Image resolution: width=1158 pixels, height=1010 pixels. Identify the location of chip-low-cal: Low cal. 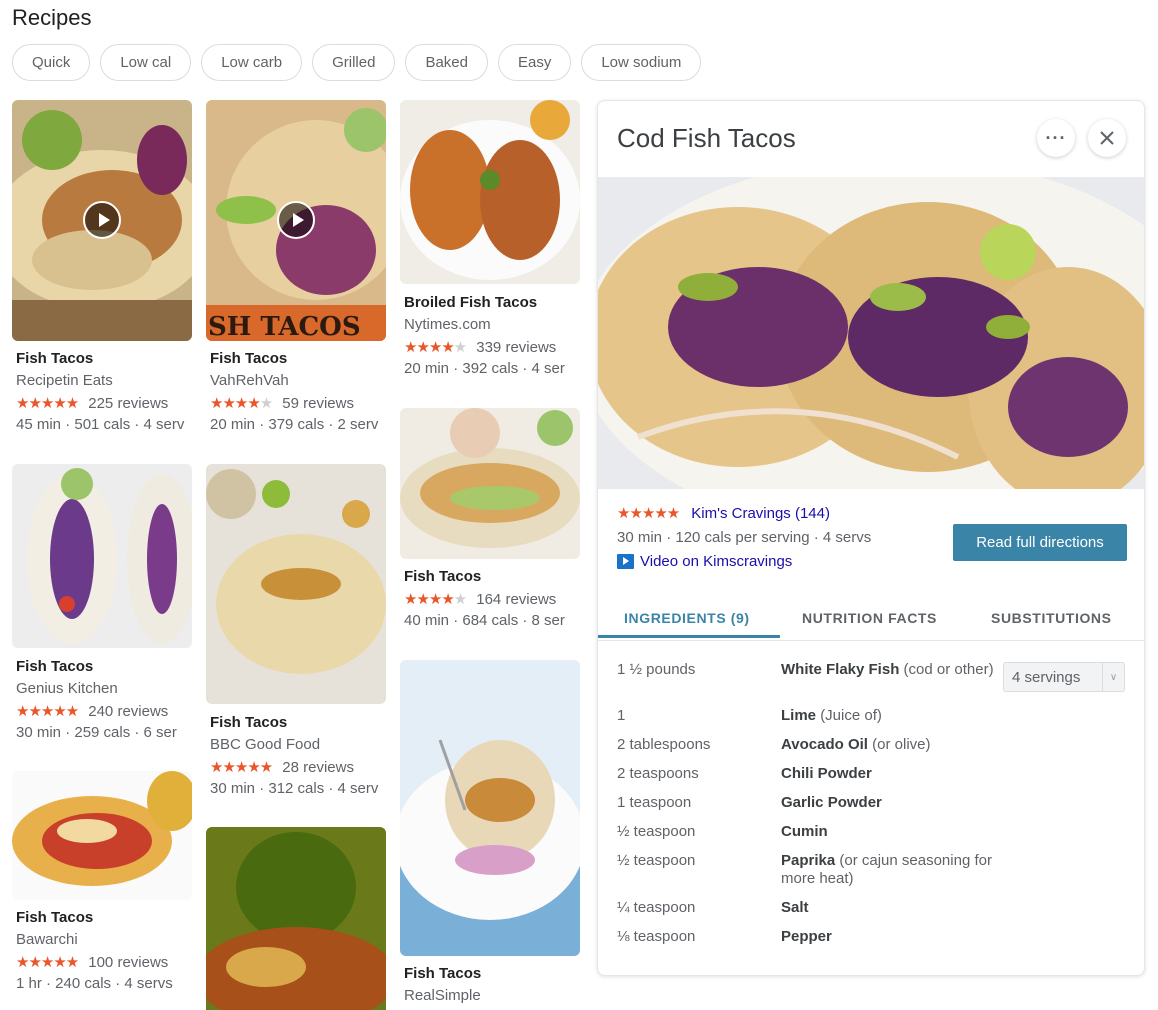
(146, 62).